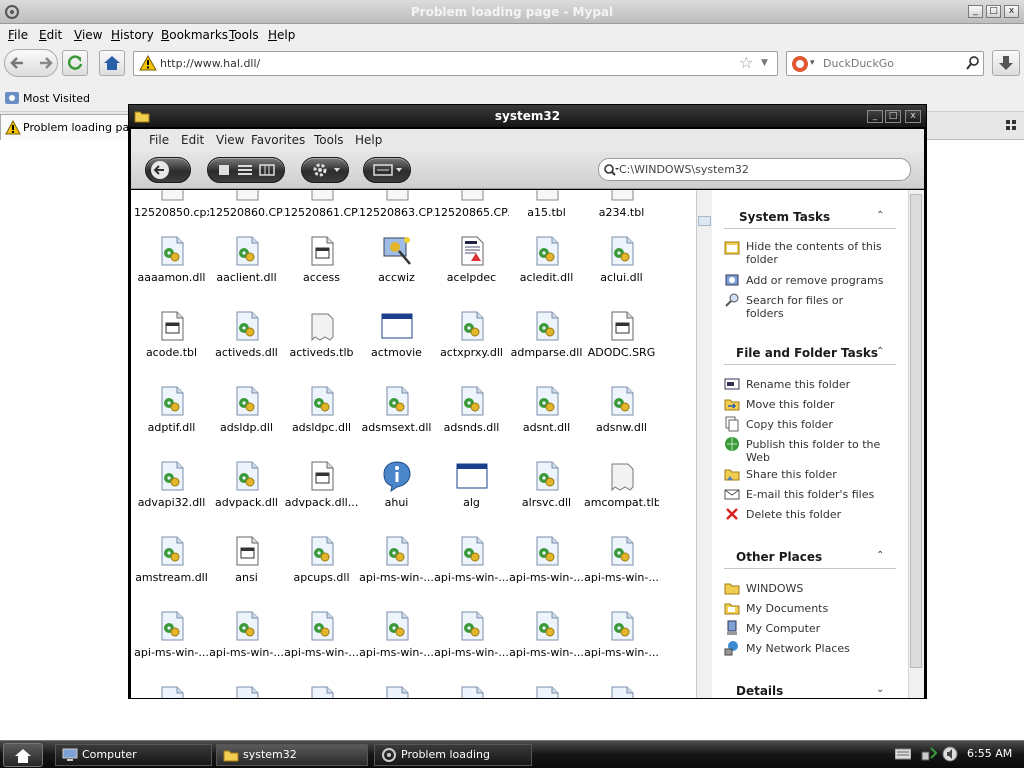  Describe the element at coordinates (798, 384) in the screenshot. I see `task-rename-folder: Rename this folder` at that location.